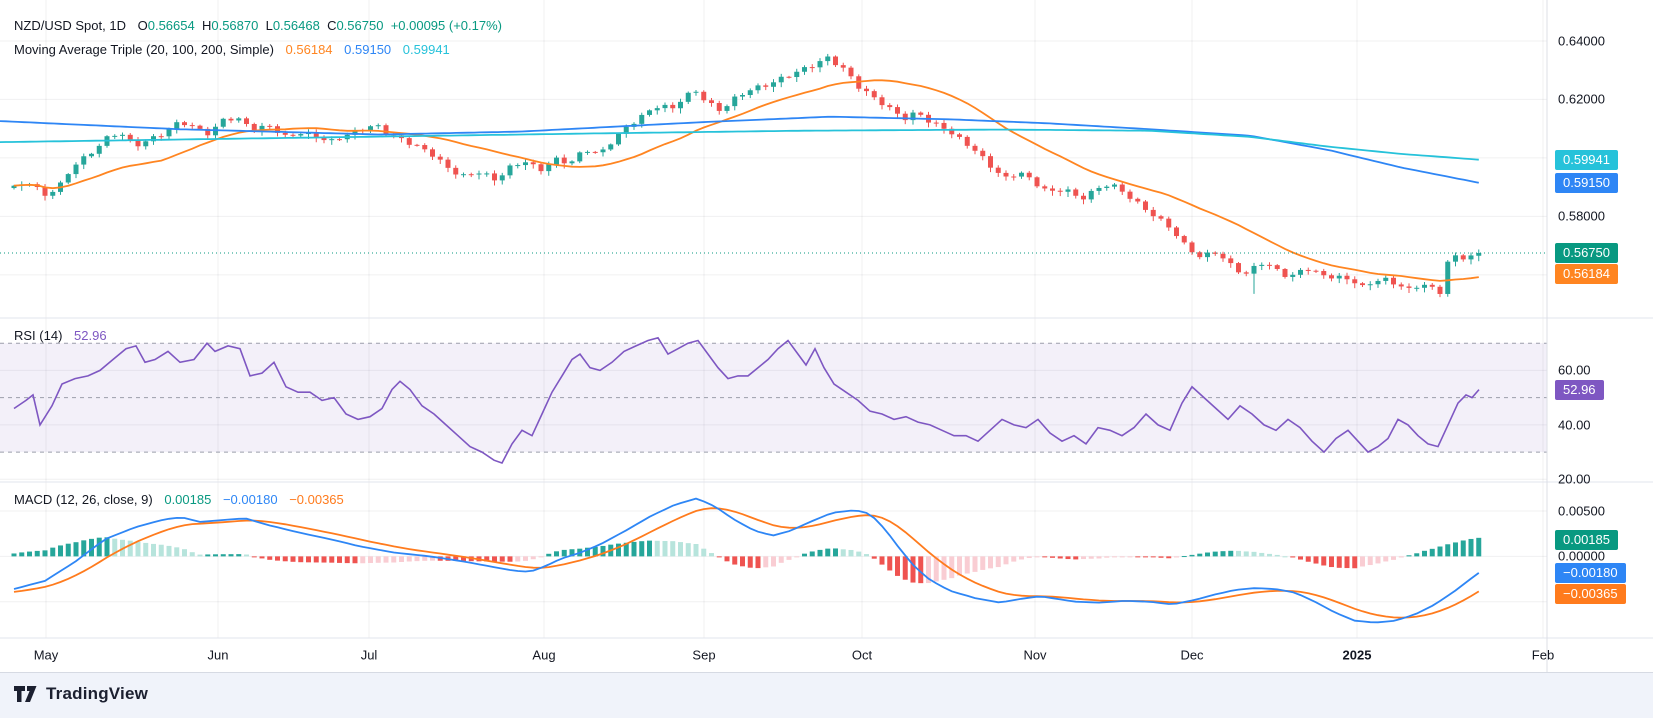 The height and width of the screenshot is (718, 1653). I want to click on time-label-year: 2025, so click(1357, 655).